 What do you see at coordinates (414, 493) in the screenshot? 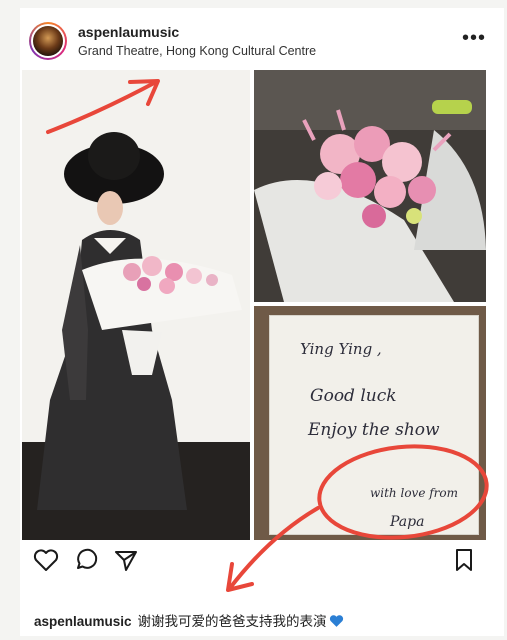
I see `card-line-4: with love from` at bounding box center [414, 493].